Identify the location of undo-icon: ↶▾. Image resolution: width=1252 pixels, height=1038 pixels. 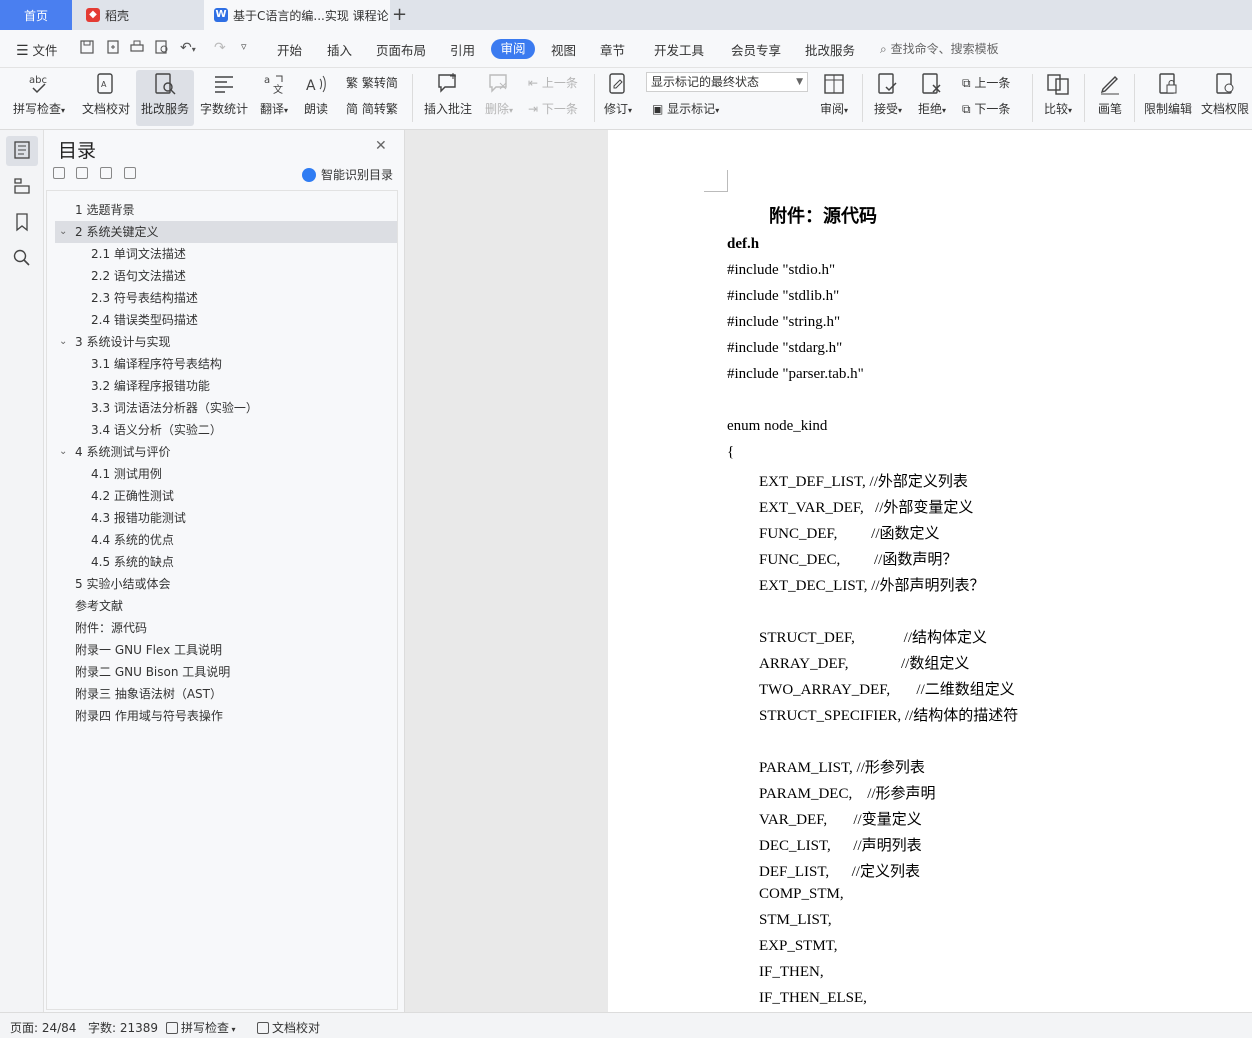
(188, 48).